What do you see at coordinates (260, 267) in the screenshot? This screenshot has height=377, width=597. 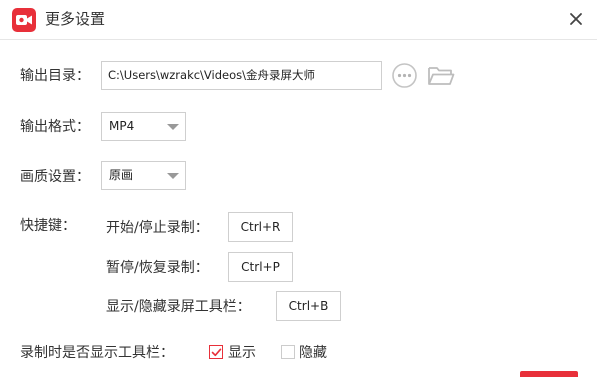 I see `shortcut-pause-resume-key: Ctrl+P` at bounding box center [260, 267].